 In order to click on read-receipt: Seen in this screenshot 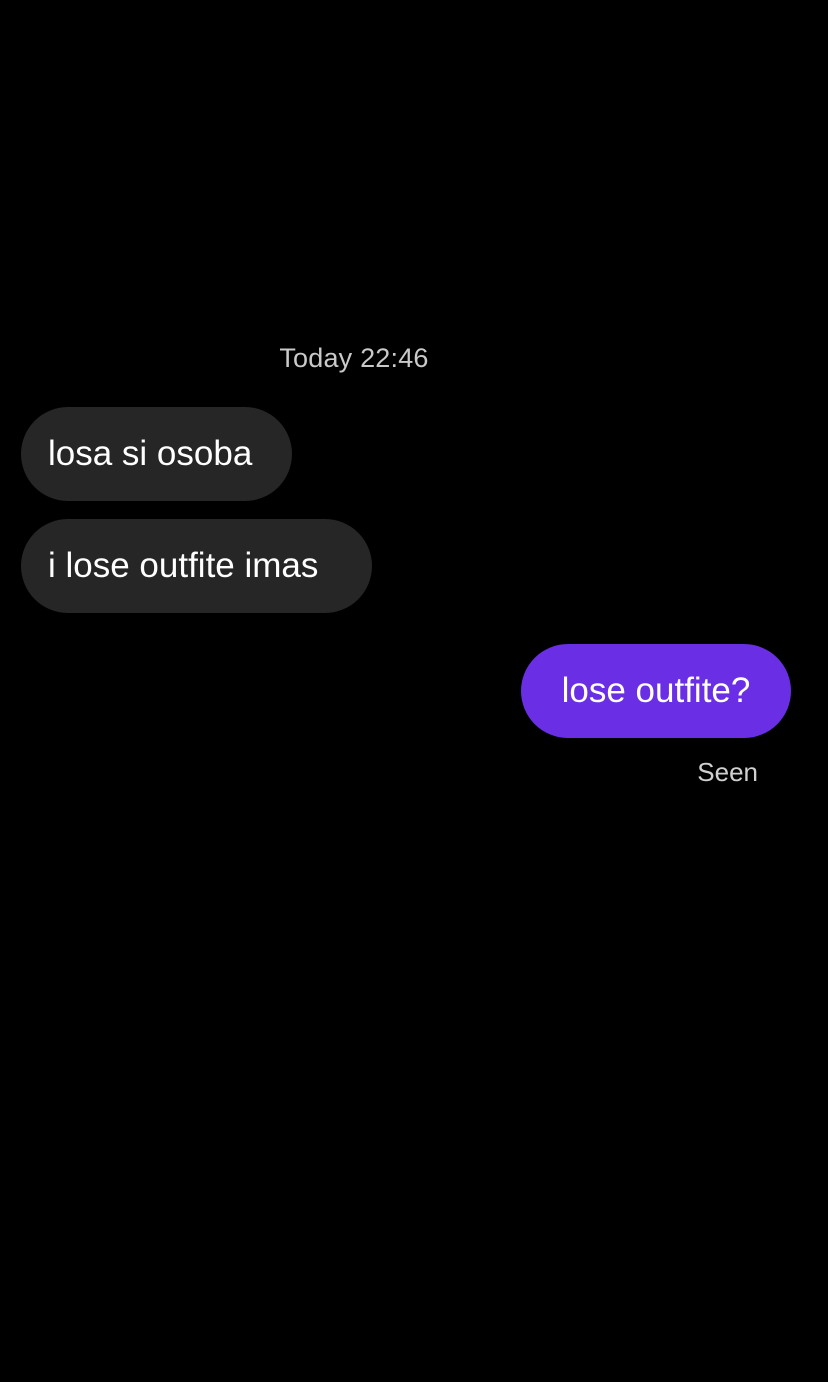, I will do `click(727, 772)`.